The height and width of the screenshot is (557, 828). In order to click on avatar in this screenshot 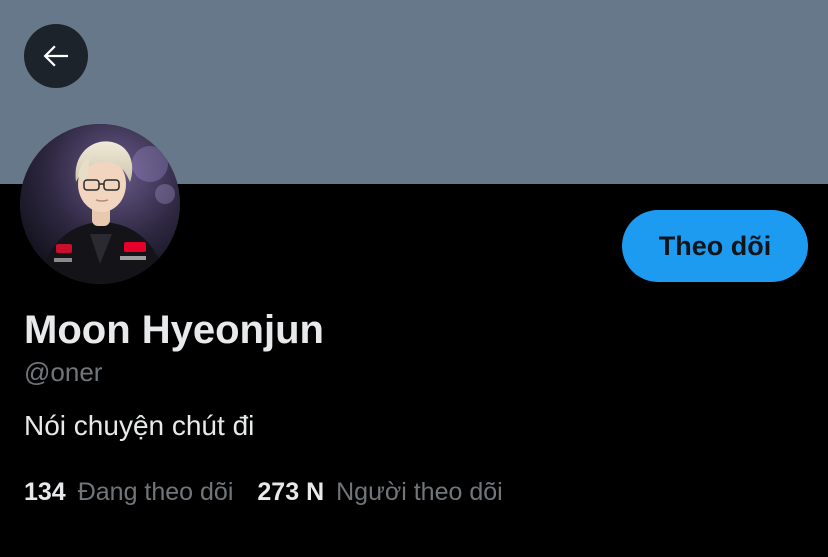, I will do `click(100, 204)`.